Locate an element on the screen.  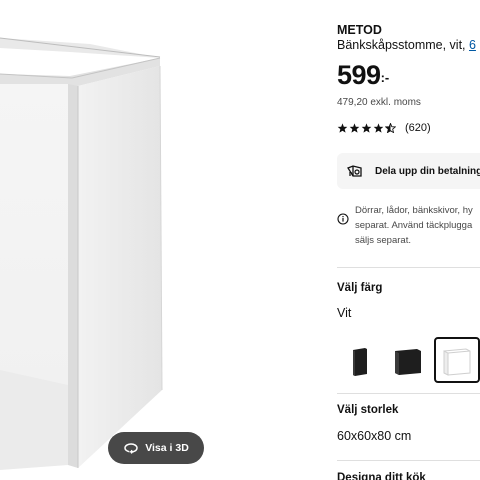
design-section-title: Designa ditt kök is located at coordinates (381, 476).